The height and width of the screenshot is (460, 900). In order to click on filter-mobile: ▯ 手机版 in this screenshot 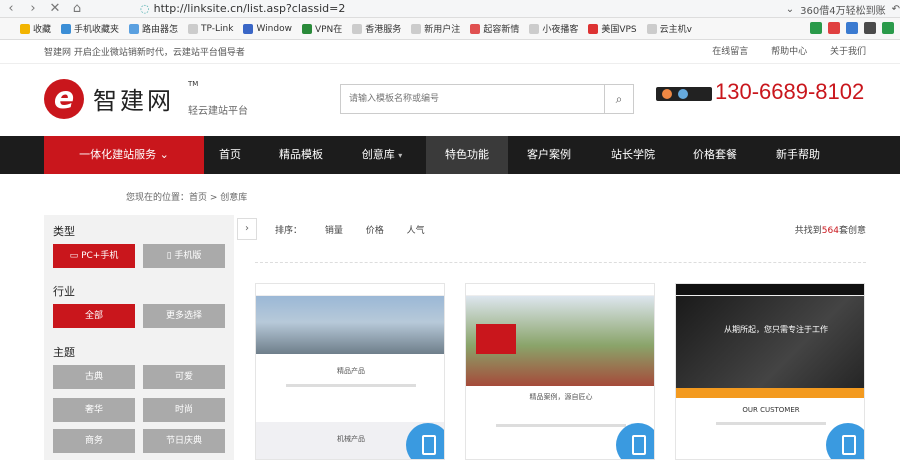, I will do `click(184, 256)`.